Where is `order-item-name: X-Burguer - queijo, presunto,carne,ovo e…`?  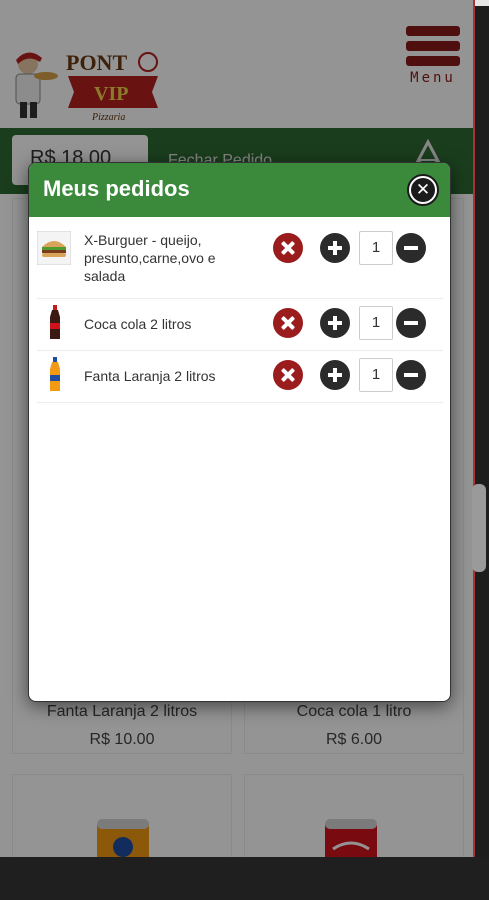 order-item-name: X-Burguer - queijo, presunto,carne,ovo e… is located at coordinates (150, 258).